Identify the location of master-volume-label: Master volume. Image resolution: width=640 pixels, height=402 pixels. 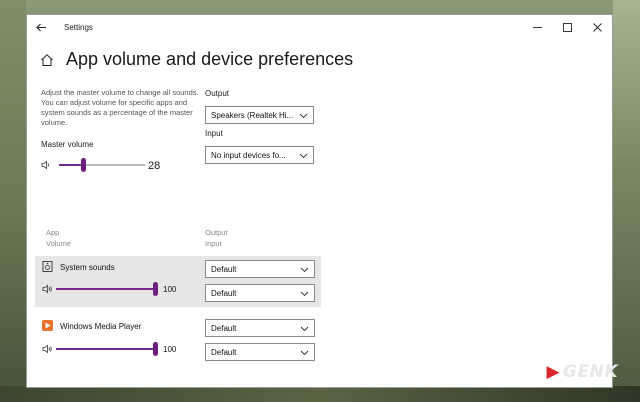
(67, 144).